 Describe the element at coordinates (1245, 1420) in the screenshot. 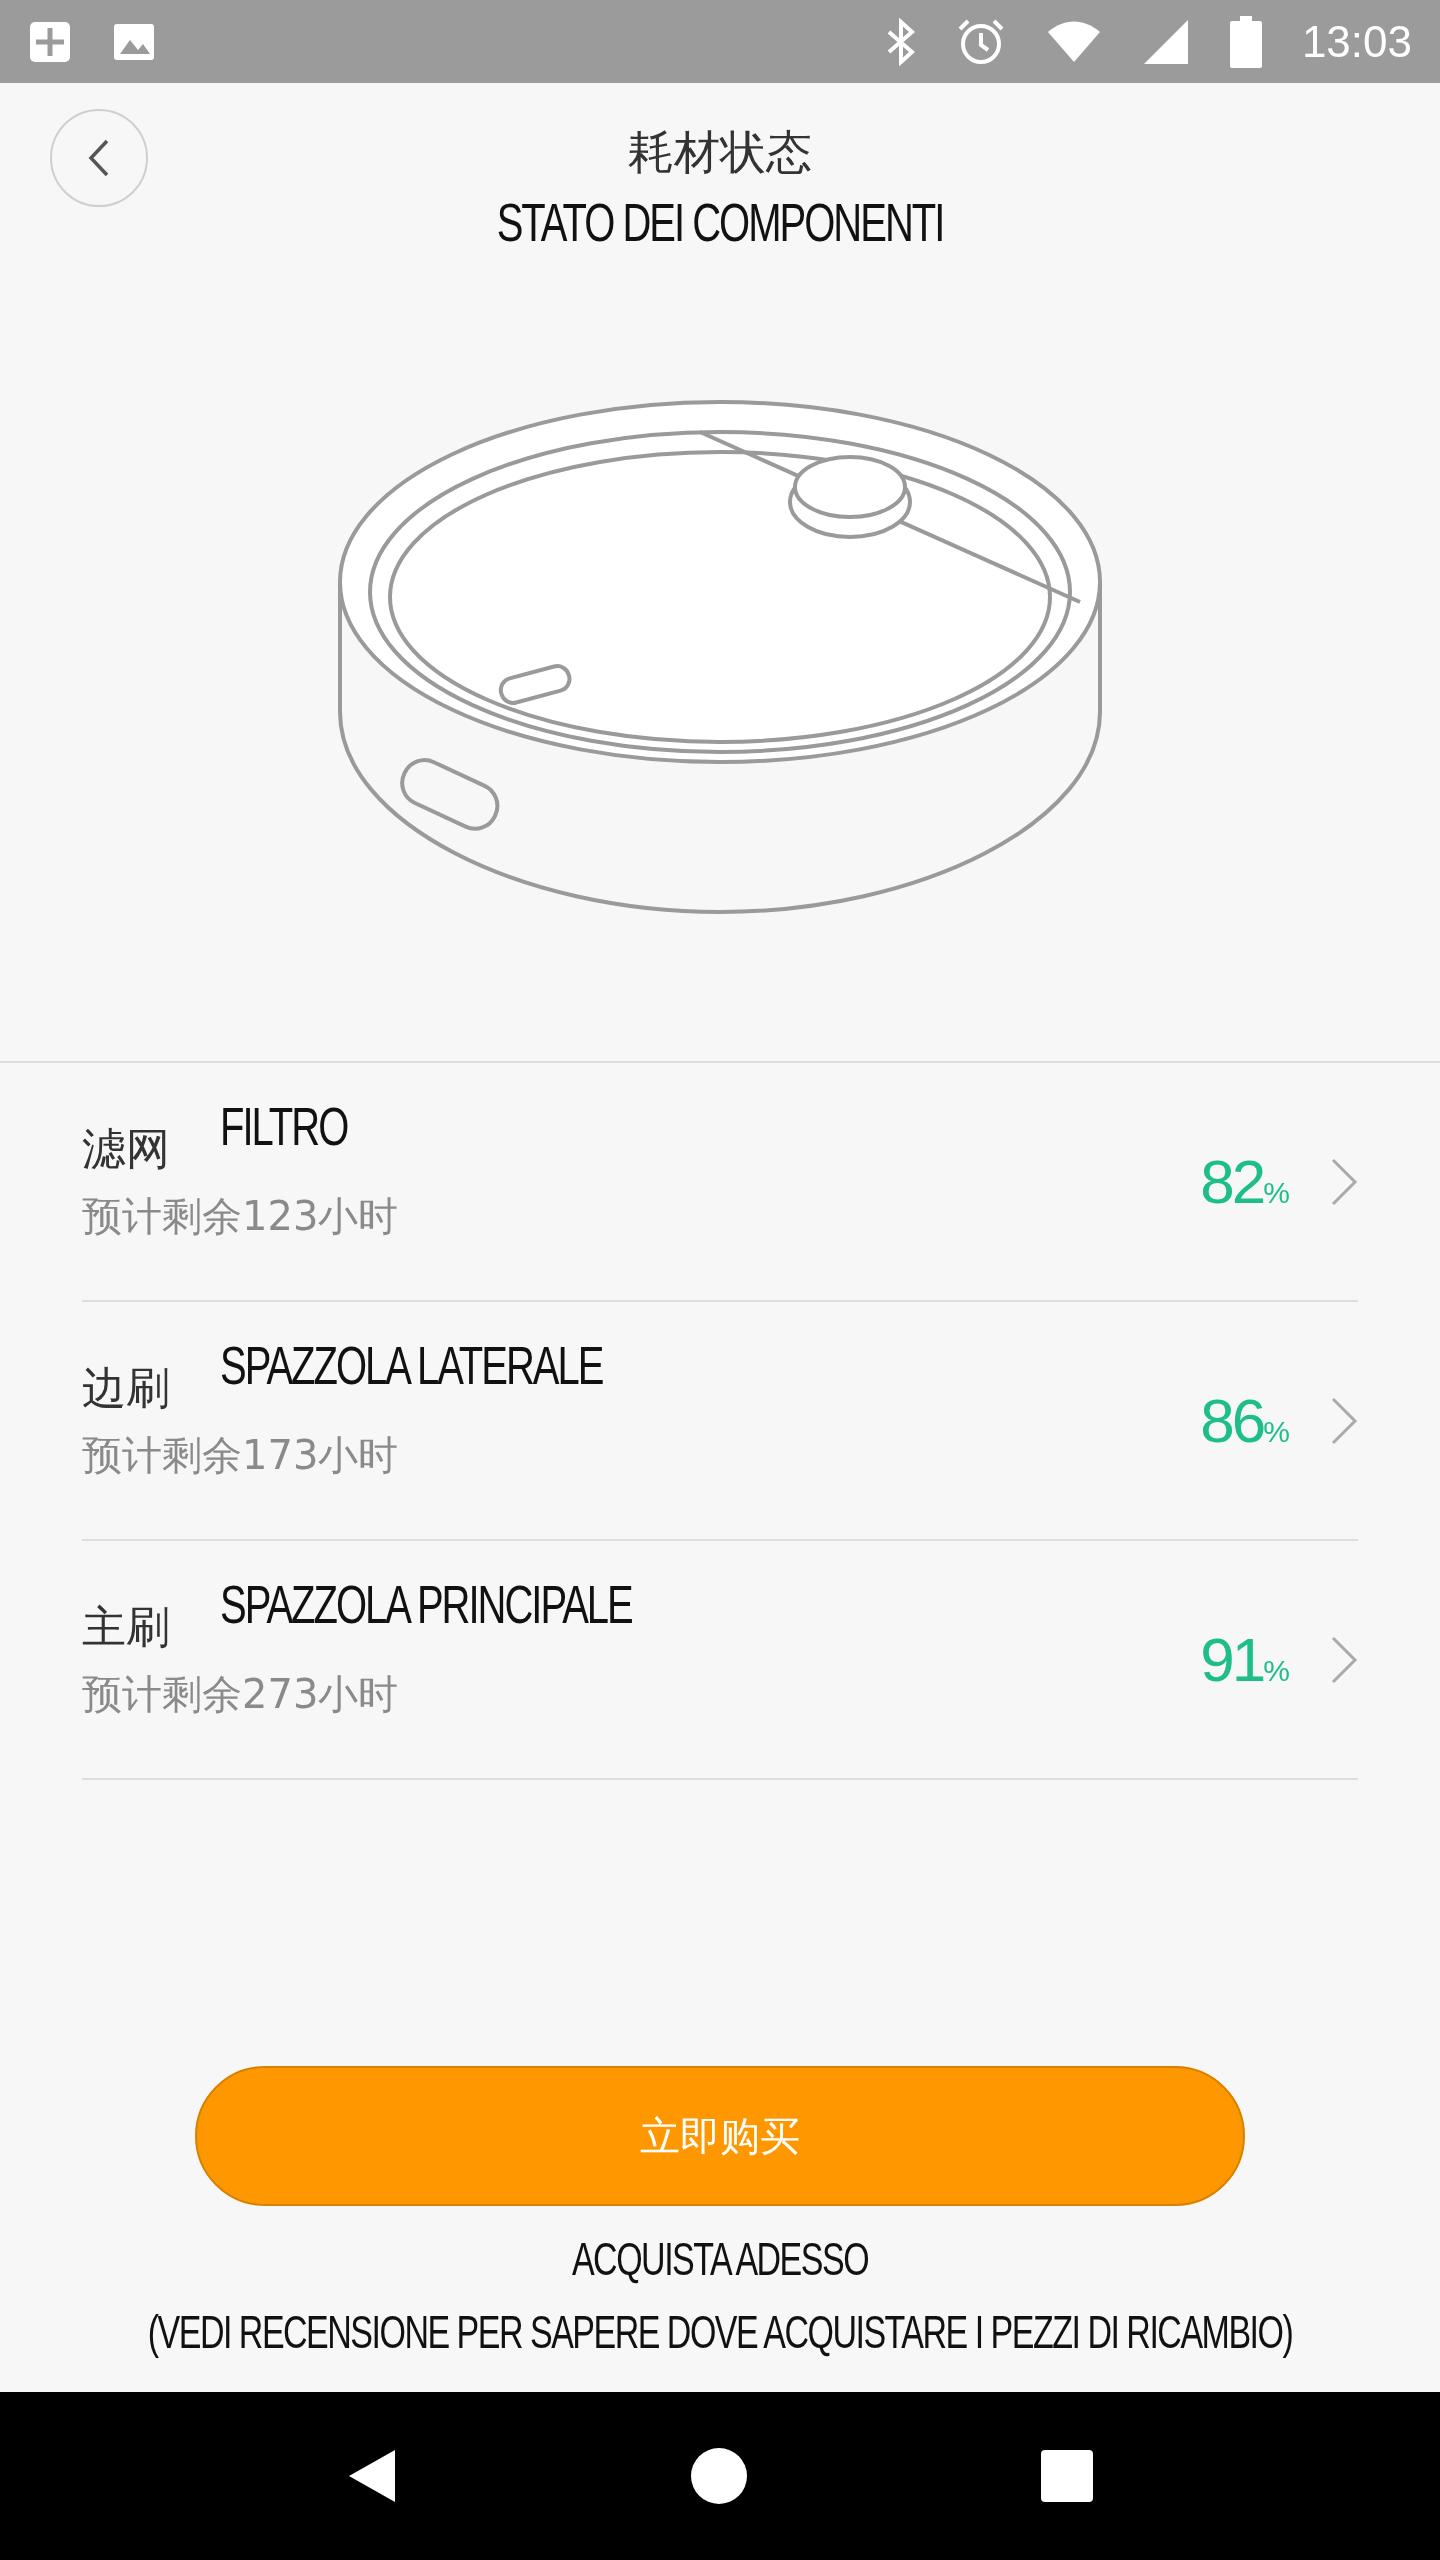

I see `percentage-value: 86%` at that location.